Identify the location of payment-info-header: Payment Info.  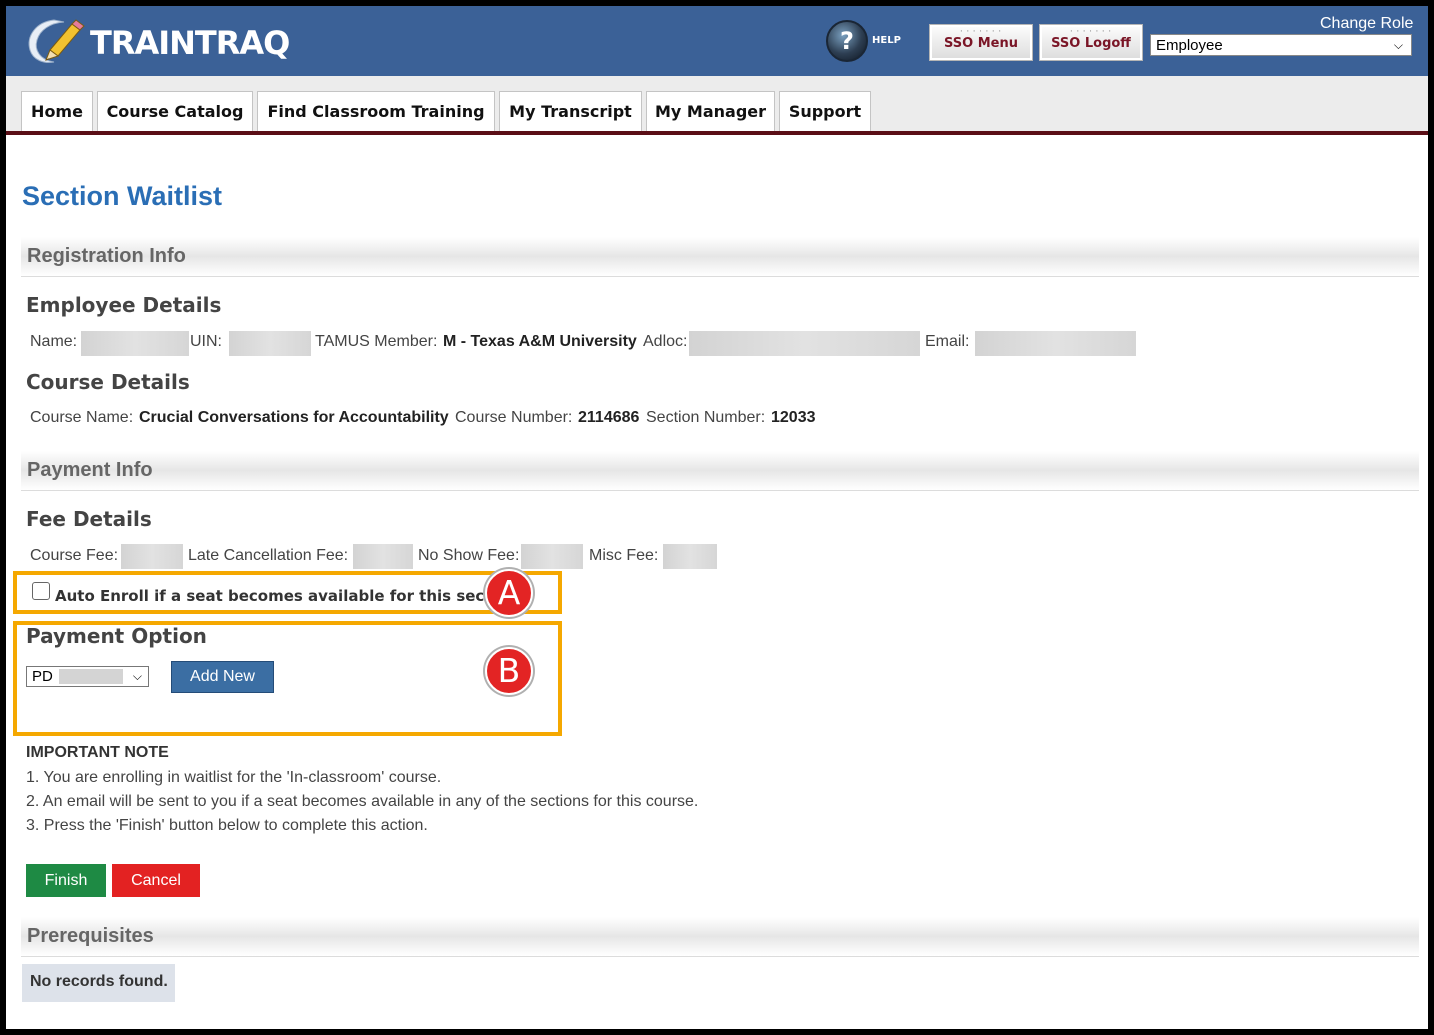
(720, 471).